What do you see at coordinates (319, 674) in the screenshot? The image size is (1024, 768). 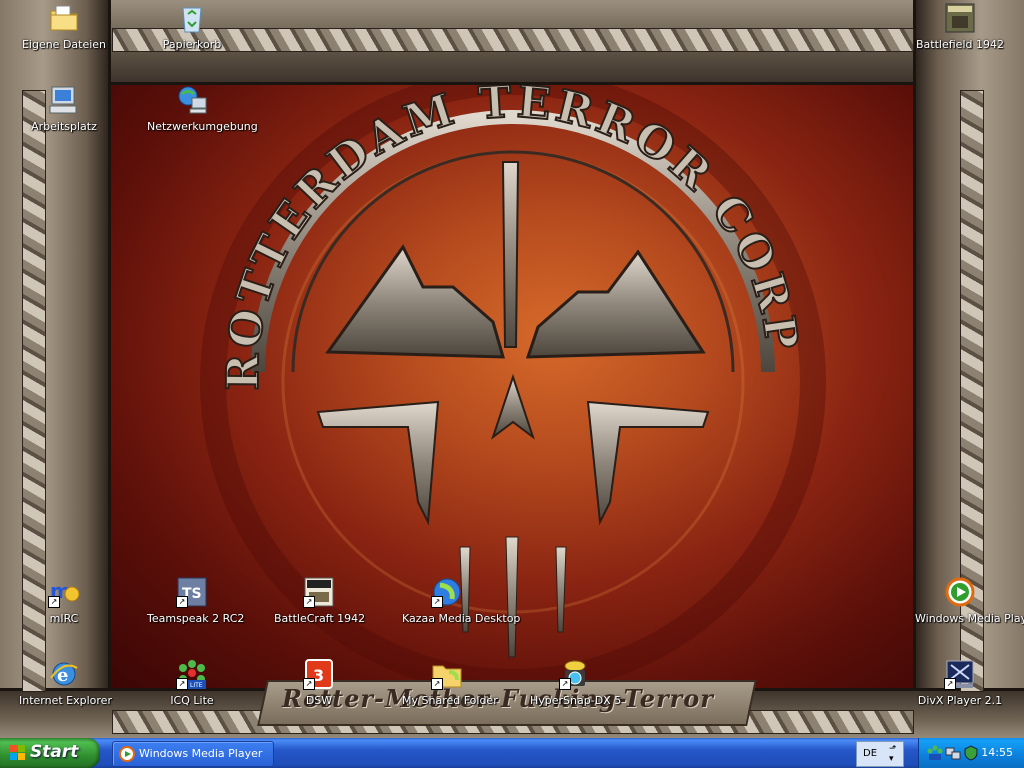 I see `dsw-icon: 3 ↗` at bounding box center [319, 674].